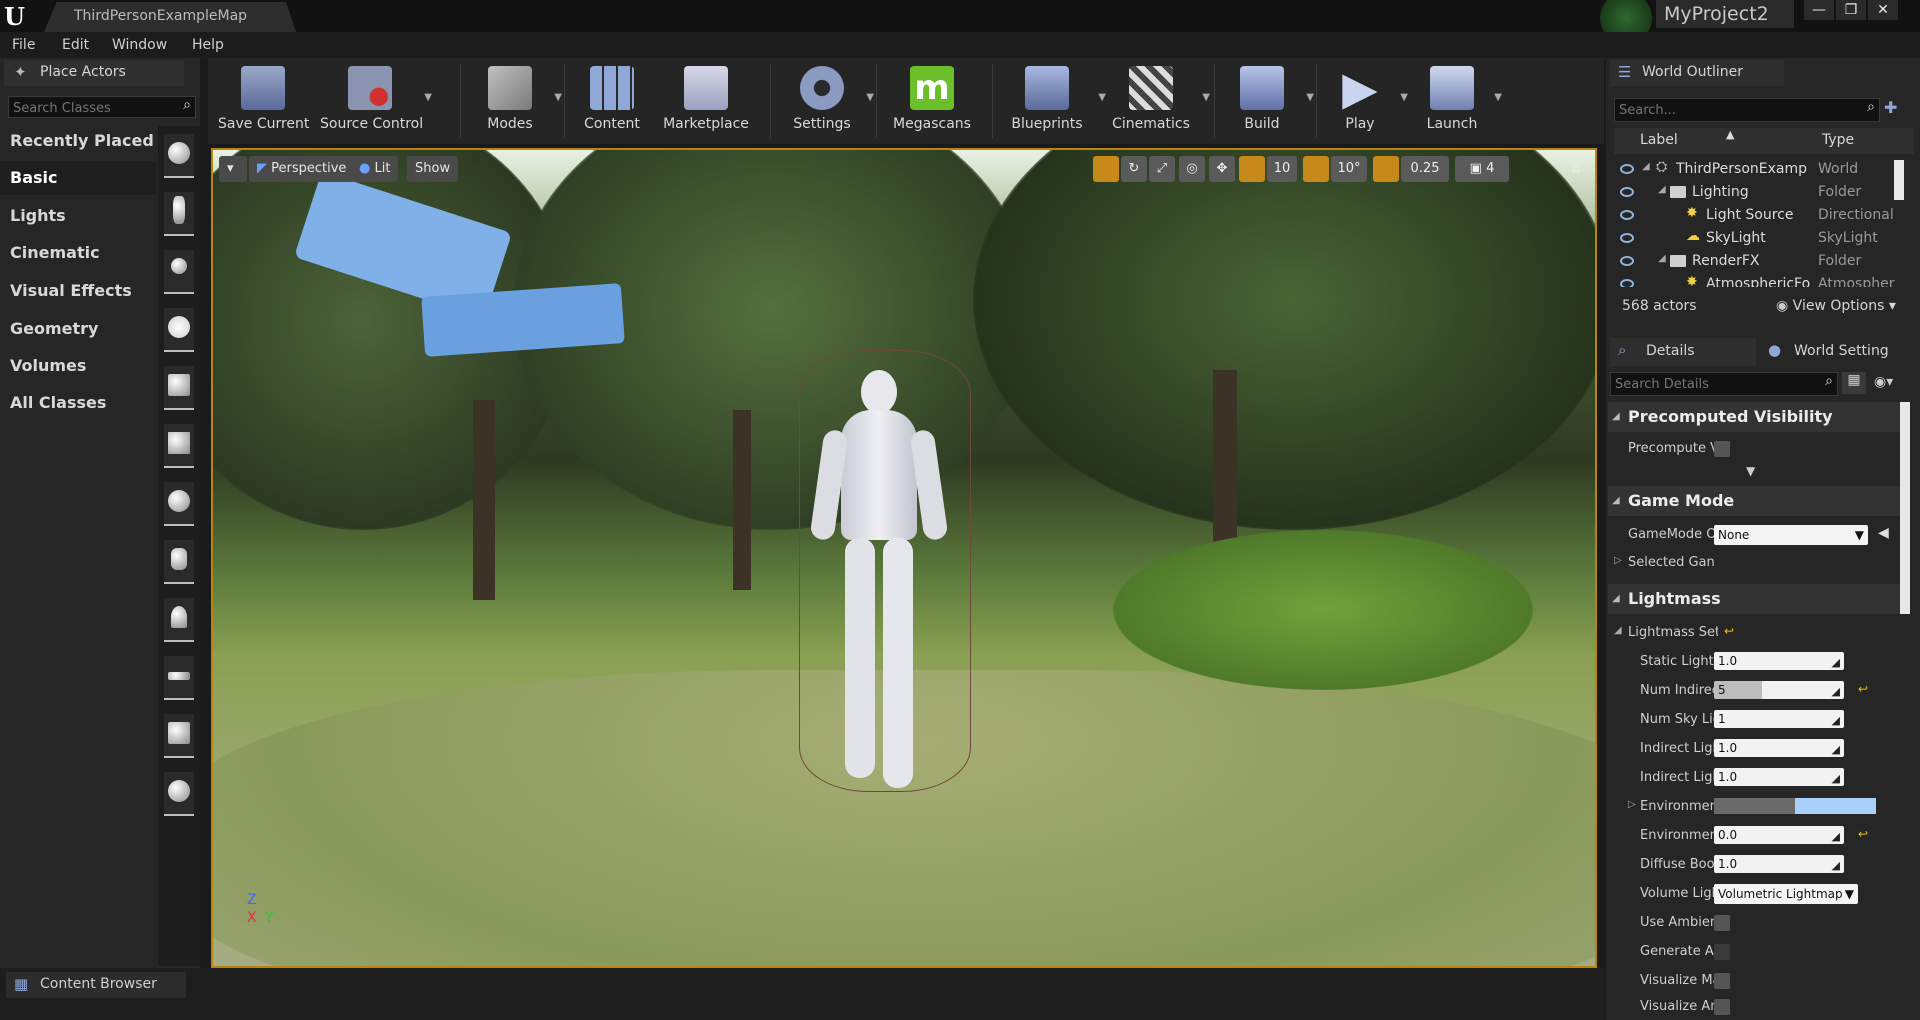 Image resolution: width=1920 pixels, height=1020 pixels. Describe the element at coordinates (1905, 508) in the screenshot. I see `details-scrollbar` at that location.